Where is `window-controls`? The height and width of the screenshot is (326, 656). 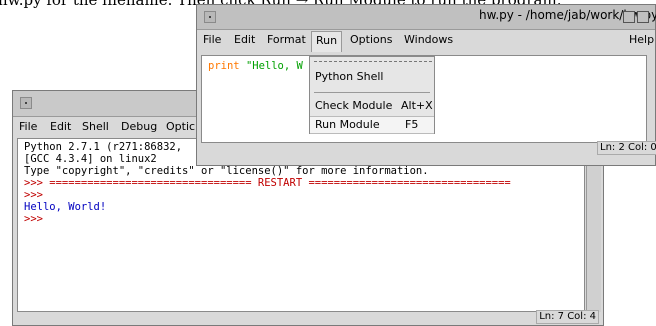 window-controls is located at coordinates (637, 20).